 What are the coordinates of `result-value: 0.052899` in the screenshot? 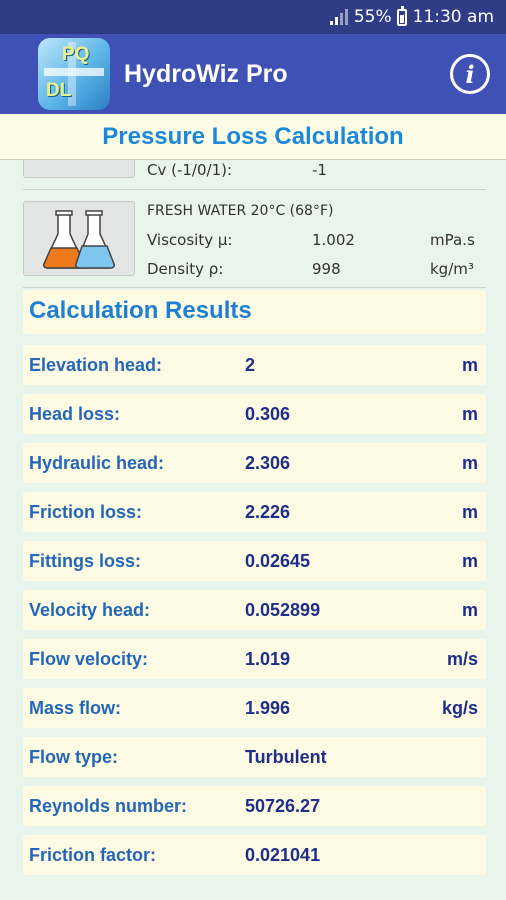 It's located at (283, 610).